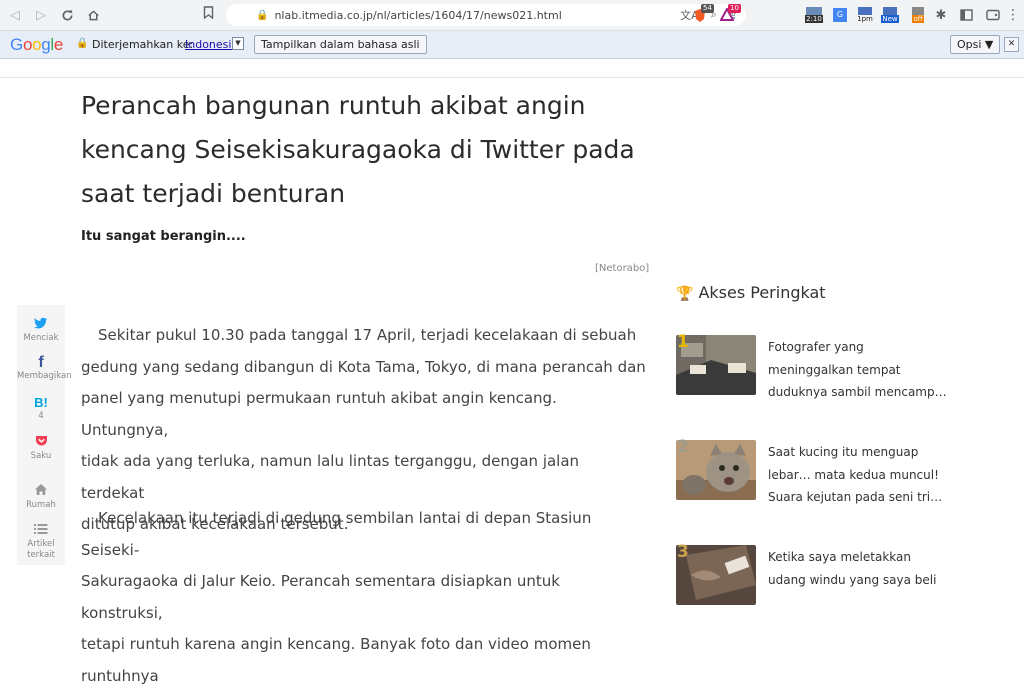  I want to click on extensions-puzzle-icon: ✱, so click(941, 15).